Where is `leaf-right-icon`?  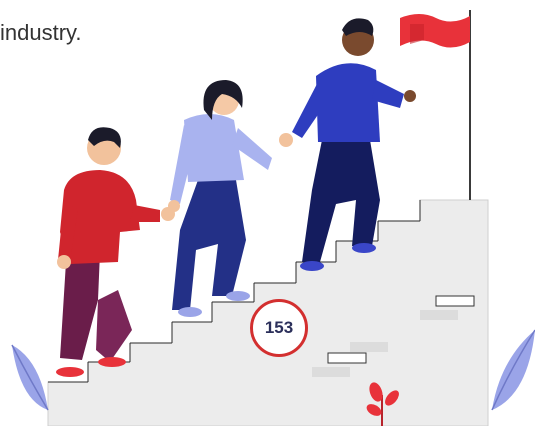 leaf-right-icon is located at coordinates (513, 370).